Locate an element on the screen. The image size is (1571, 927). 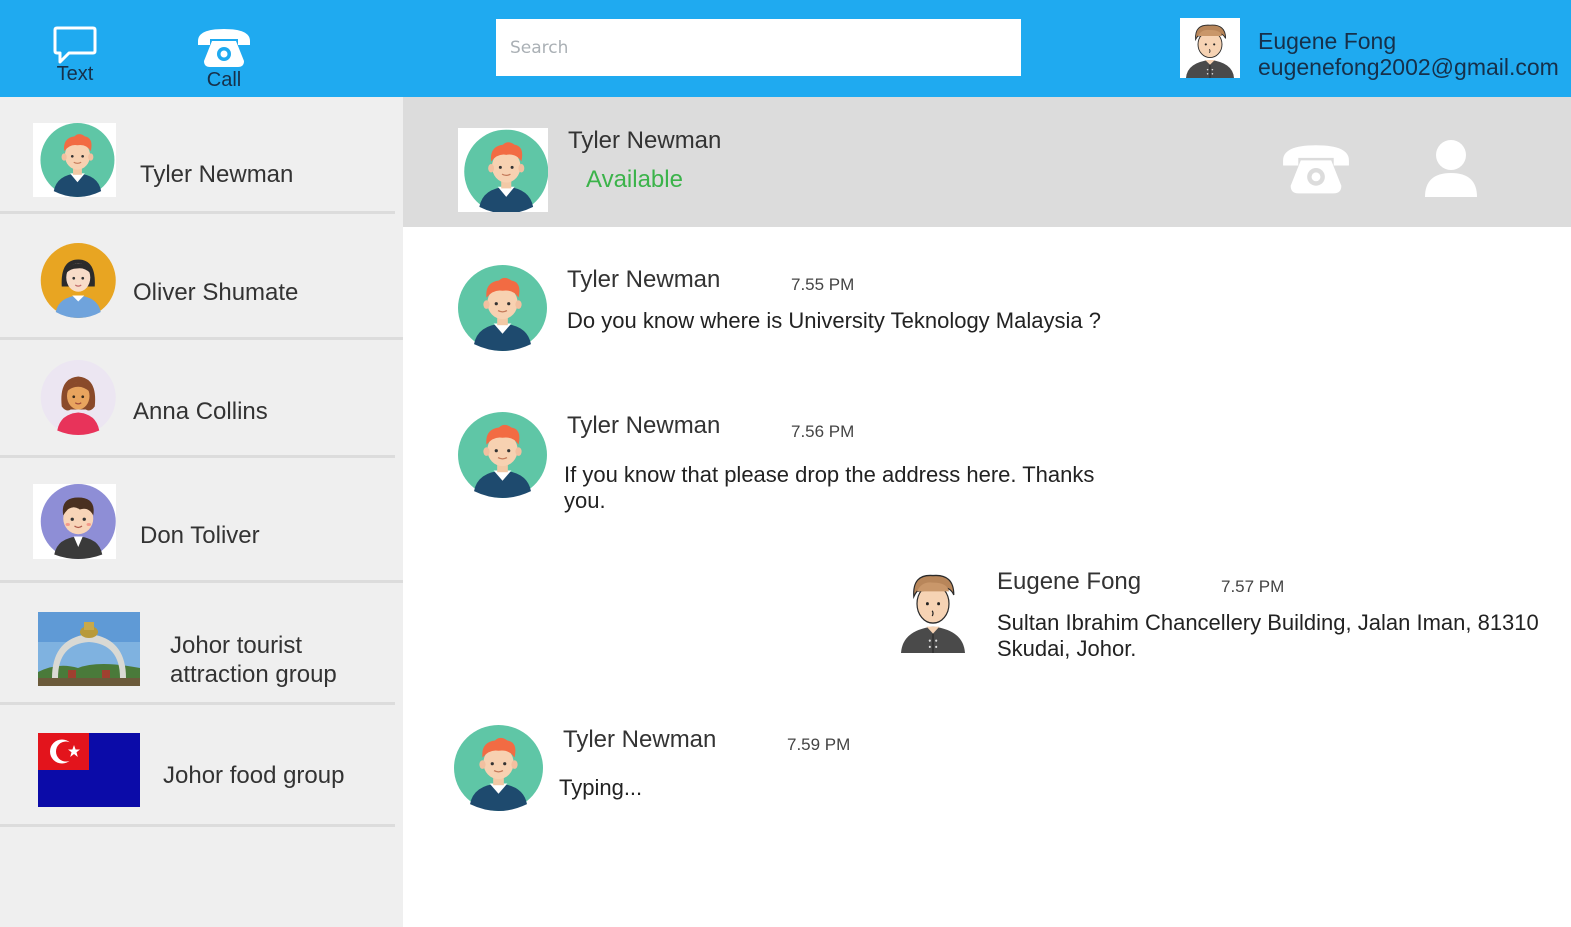
message-time: 7.57 PM is located at coordinates (1253, 586).